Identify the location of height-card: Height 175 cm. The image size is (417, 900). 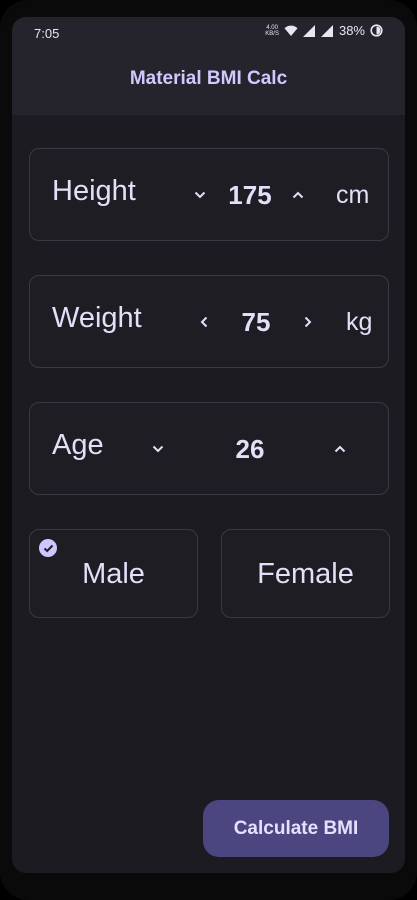
(209, 194).